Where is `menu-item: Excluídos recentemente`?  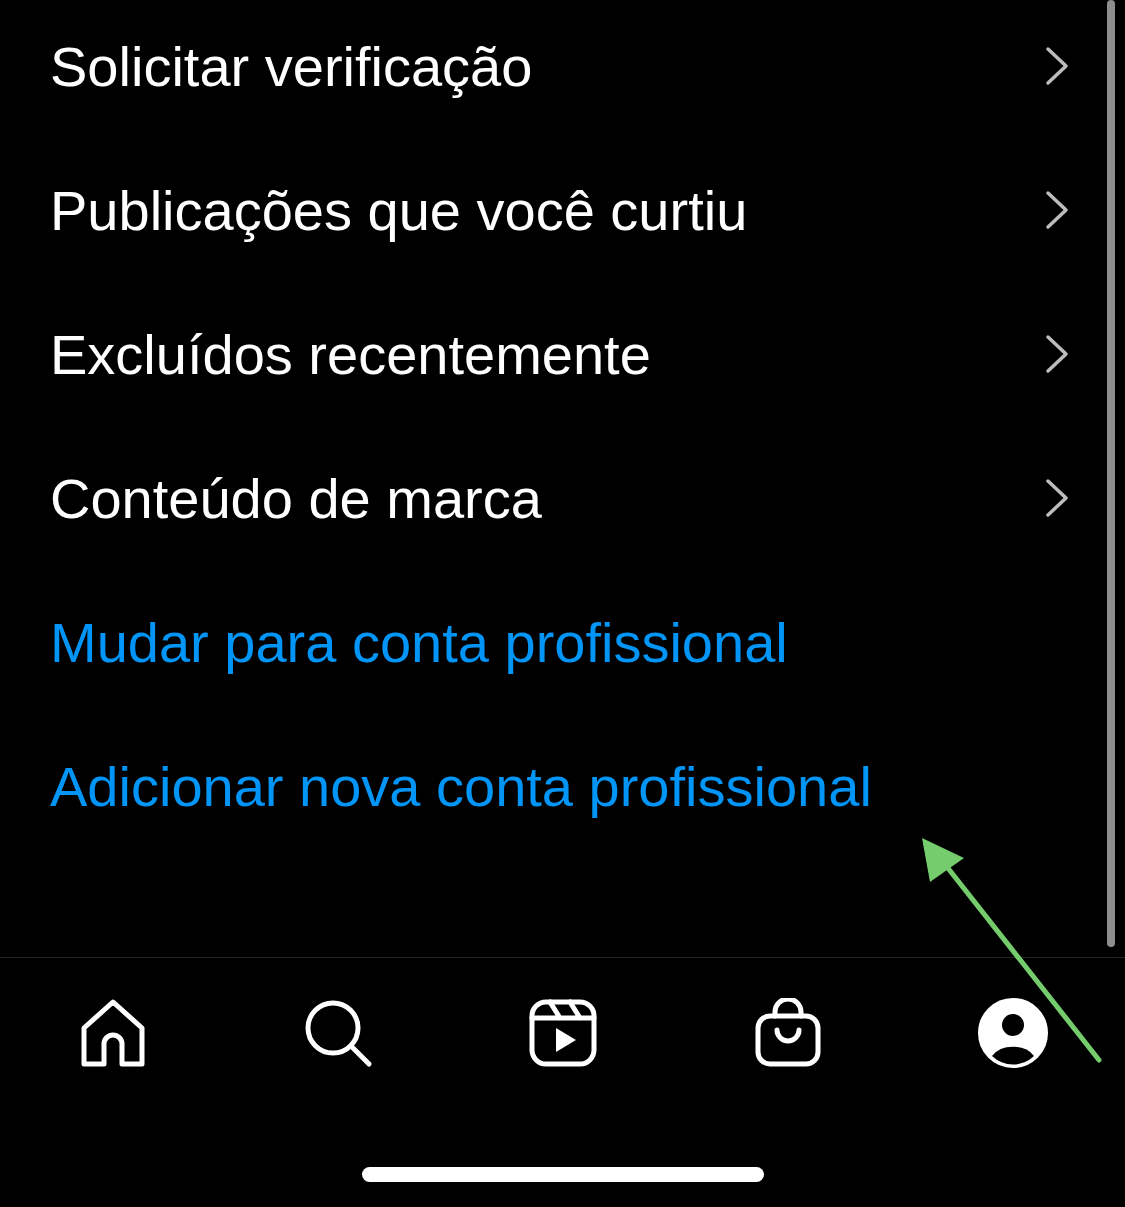 menu-item: Excluídos recentemente is located at coordinates (350, 354).